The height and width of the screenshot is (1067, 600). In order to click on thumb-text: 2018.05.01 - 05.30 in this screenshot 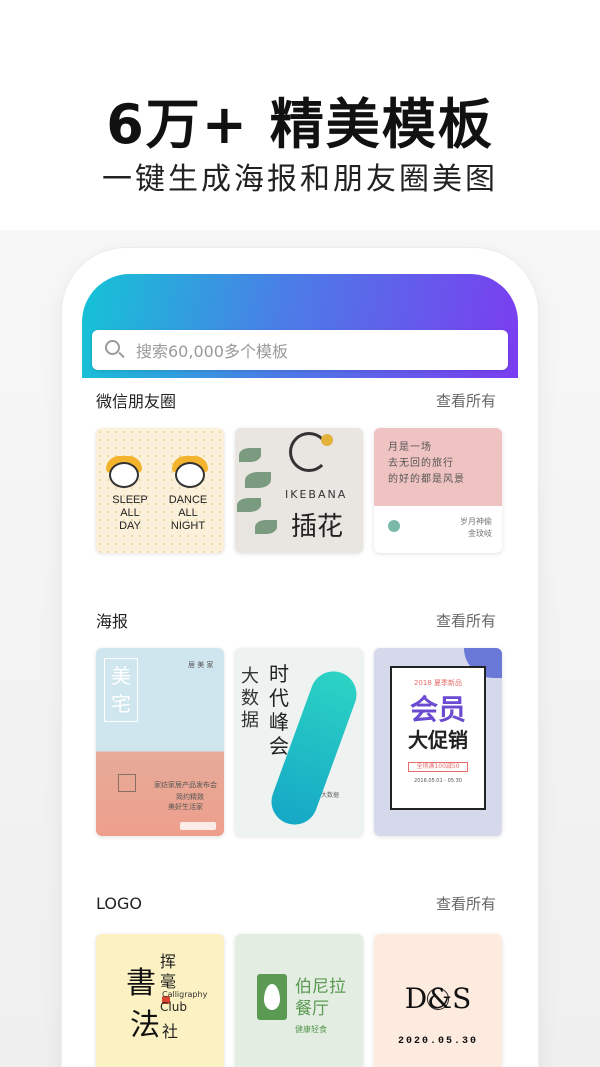, I will do `click(438, 781)`.